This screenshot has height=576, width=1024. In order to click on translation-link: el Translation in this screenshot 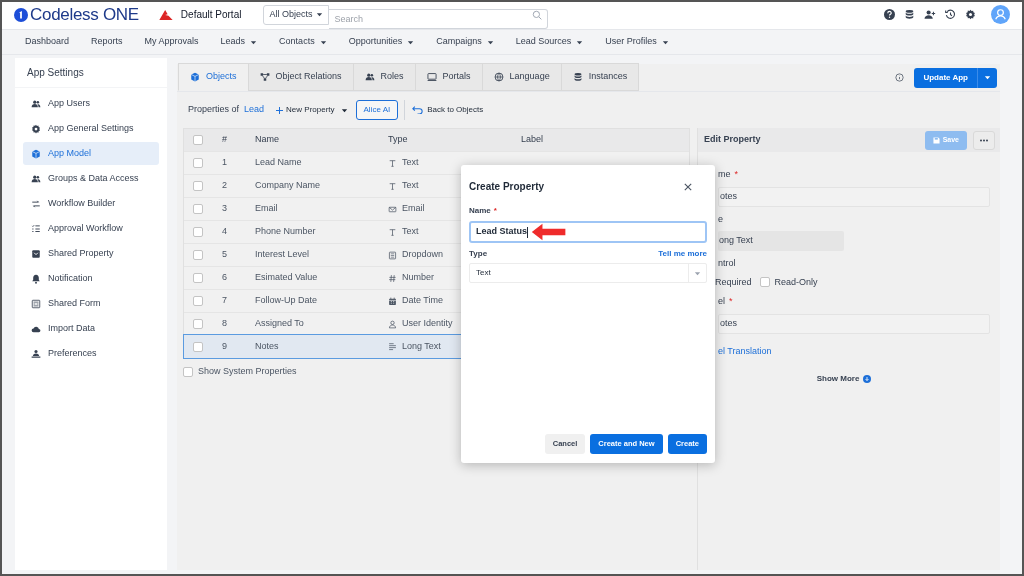, I will do `click(854, 351)`.